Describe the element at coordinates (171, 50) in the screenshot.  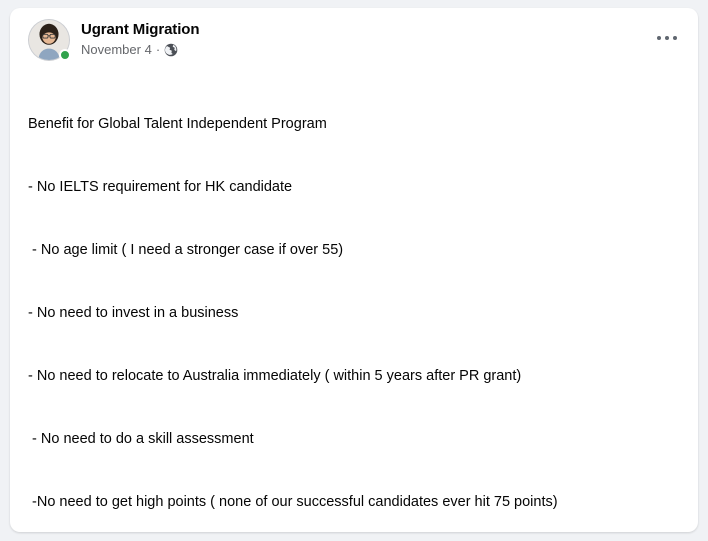
I see `globe-icon` at that location.